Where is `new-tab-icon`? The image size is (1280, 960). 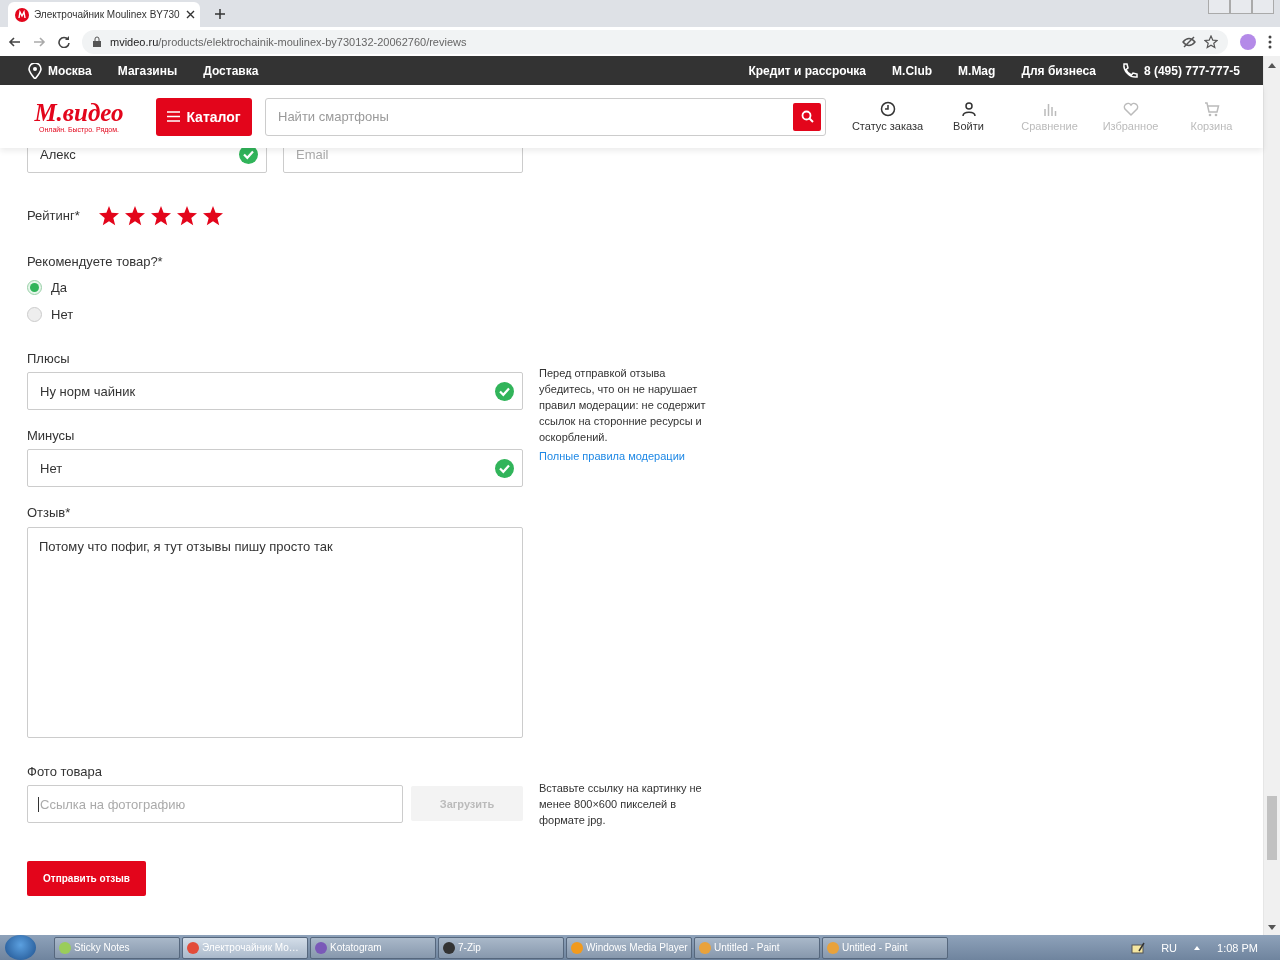
new-tab-icon is located at coordinates (220, 14).